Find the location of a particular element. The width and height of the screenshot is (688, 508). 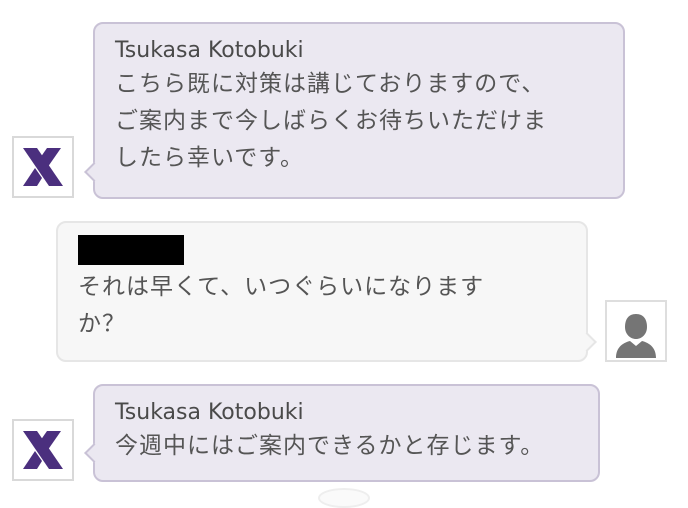

staff-message-bubble: Tsukasa Kotobuki 今週中にはご案内できるかと存じます。 is located at coordinates (342, 433).